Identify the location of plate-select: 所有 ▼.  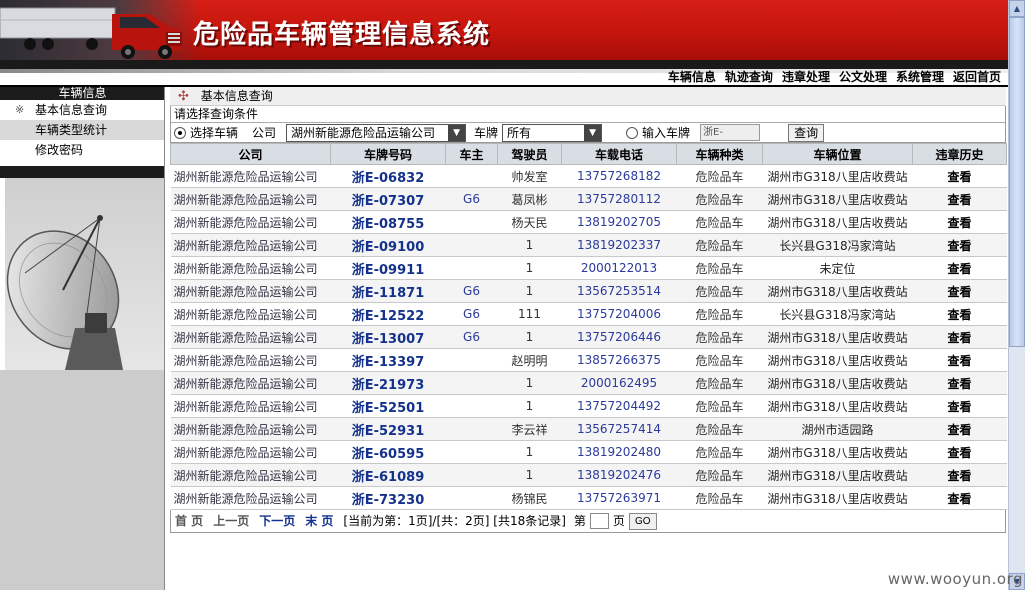
(552, 132).